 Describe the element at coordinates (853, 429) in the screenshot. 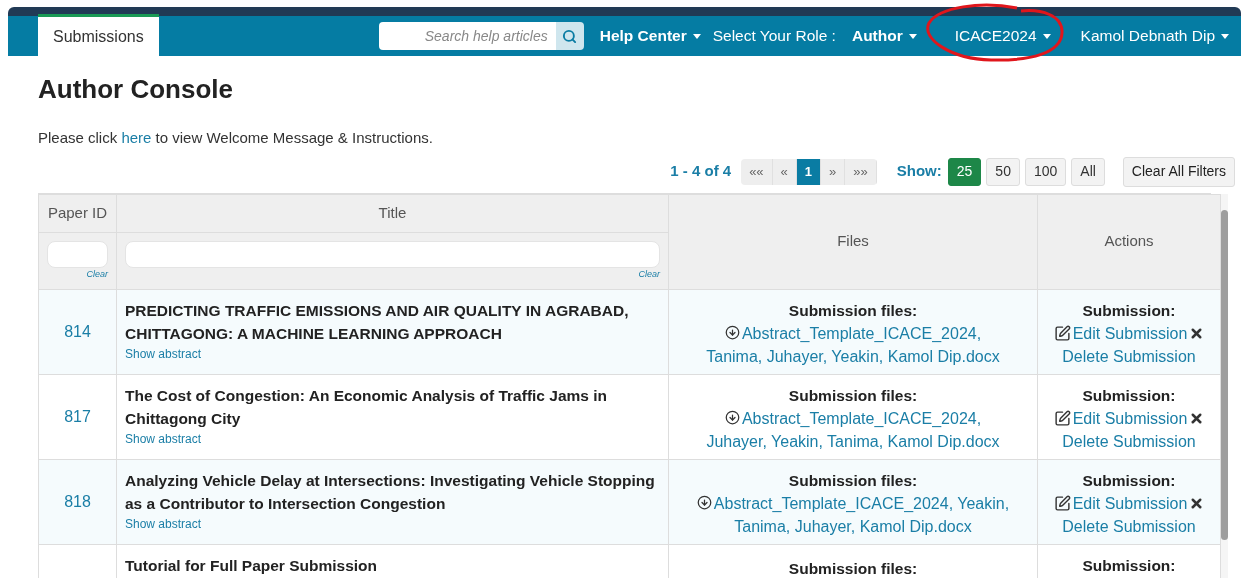

I see `file-link: Abstract_Template_ICACE_2024, Juhayer, Yeakin, Tanima, Kamol Dip.docx` at that location.